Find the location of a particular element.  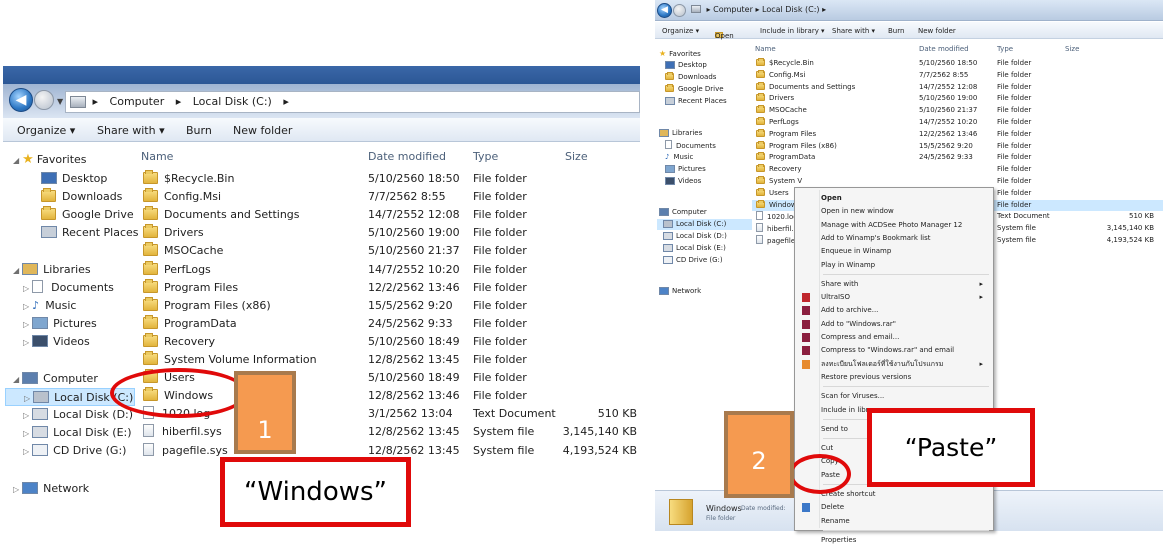

menu-item-: ลงทะเบียนโฟลเดอร์ที่ใช้งานกับโปรแกรม ▸ is located at coordinates (894, 364).